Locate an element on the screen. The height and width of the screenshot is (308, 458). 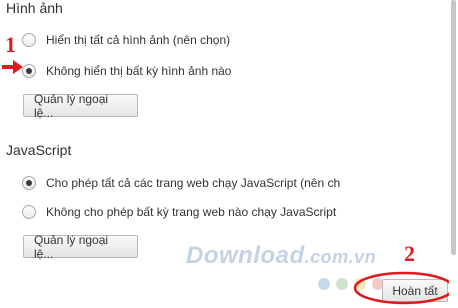
highlight-ellipse-icon is located at coordinates (404, 288).